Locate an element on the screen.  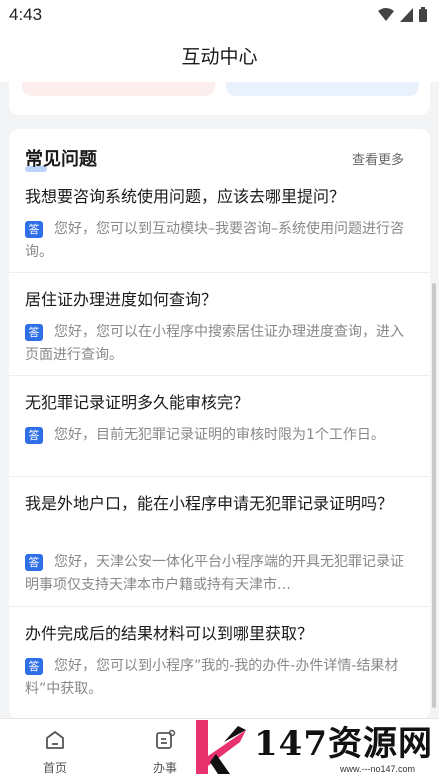
wifi-icon is located at coordinates (386, 14).